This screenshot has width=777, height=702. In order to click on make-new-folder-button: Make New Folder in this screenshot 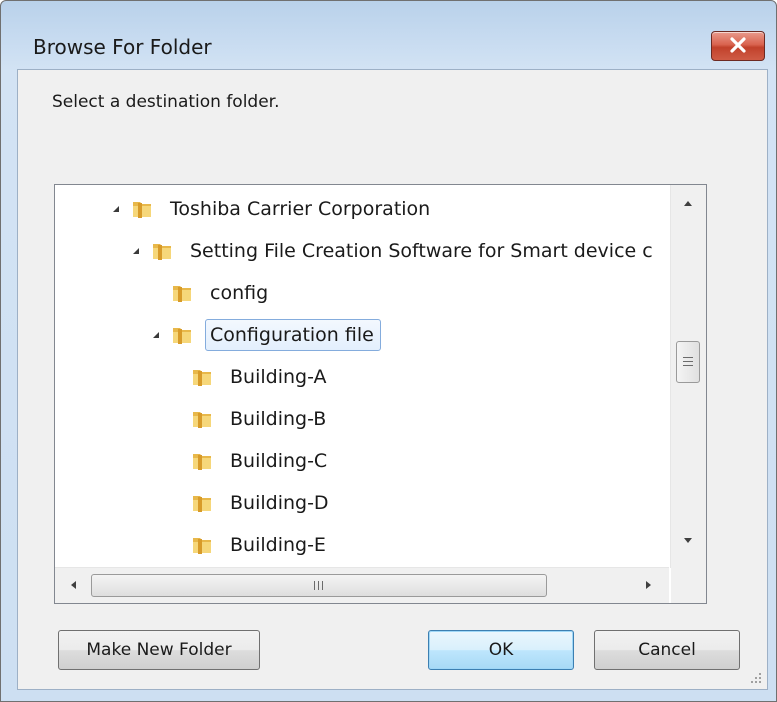, I will do `click(159, 650)`.